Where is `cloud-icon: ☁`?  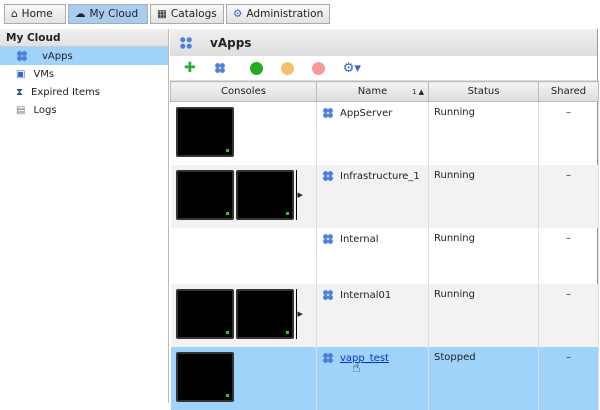 cloud-icon: ☁ is located at coordinates (80, 14).